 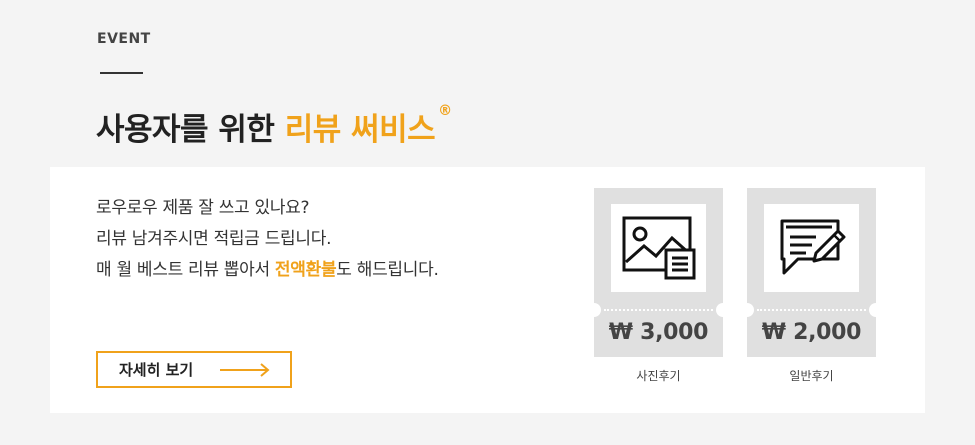 I want to click on event-label: EVENT, so click(x=124, y=39).